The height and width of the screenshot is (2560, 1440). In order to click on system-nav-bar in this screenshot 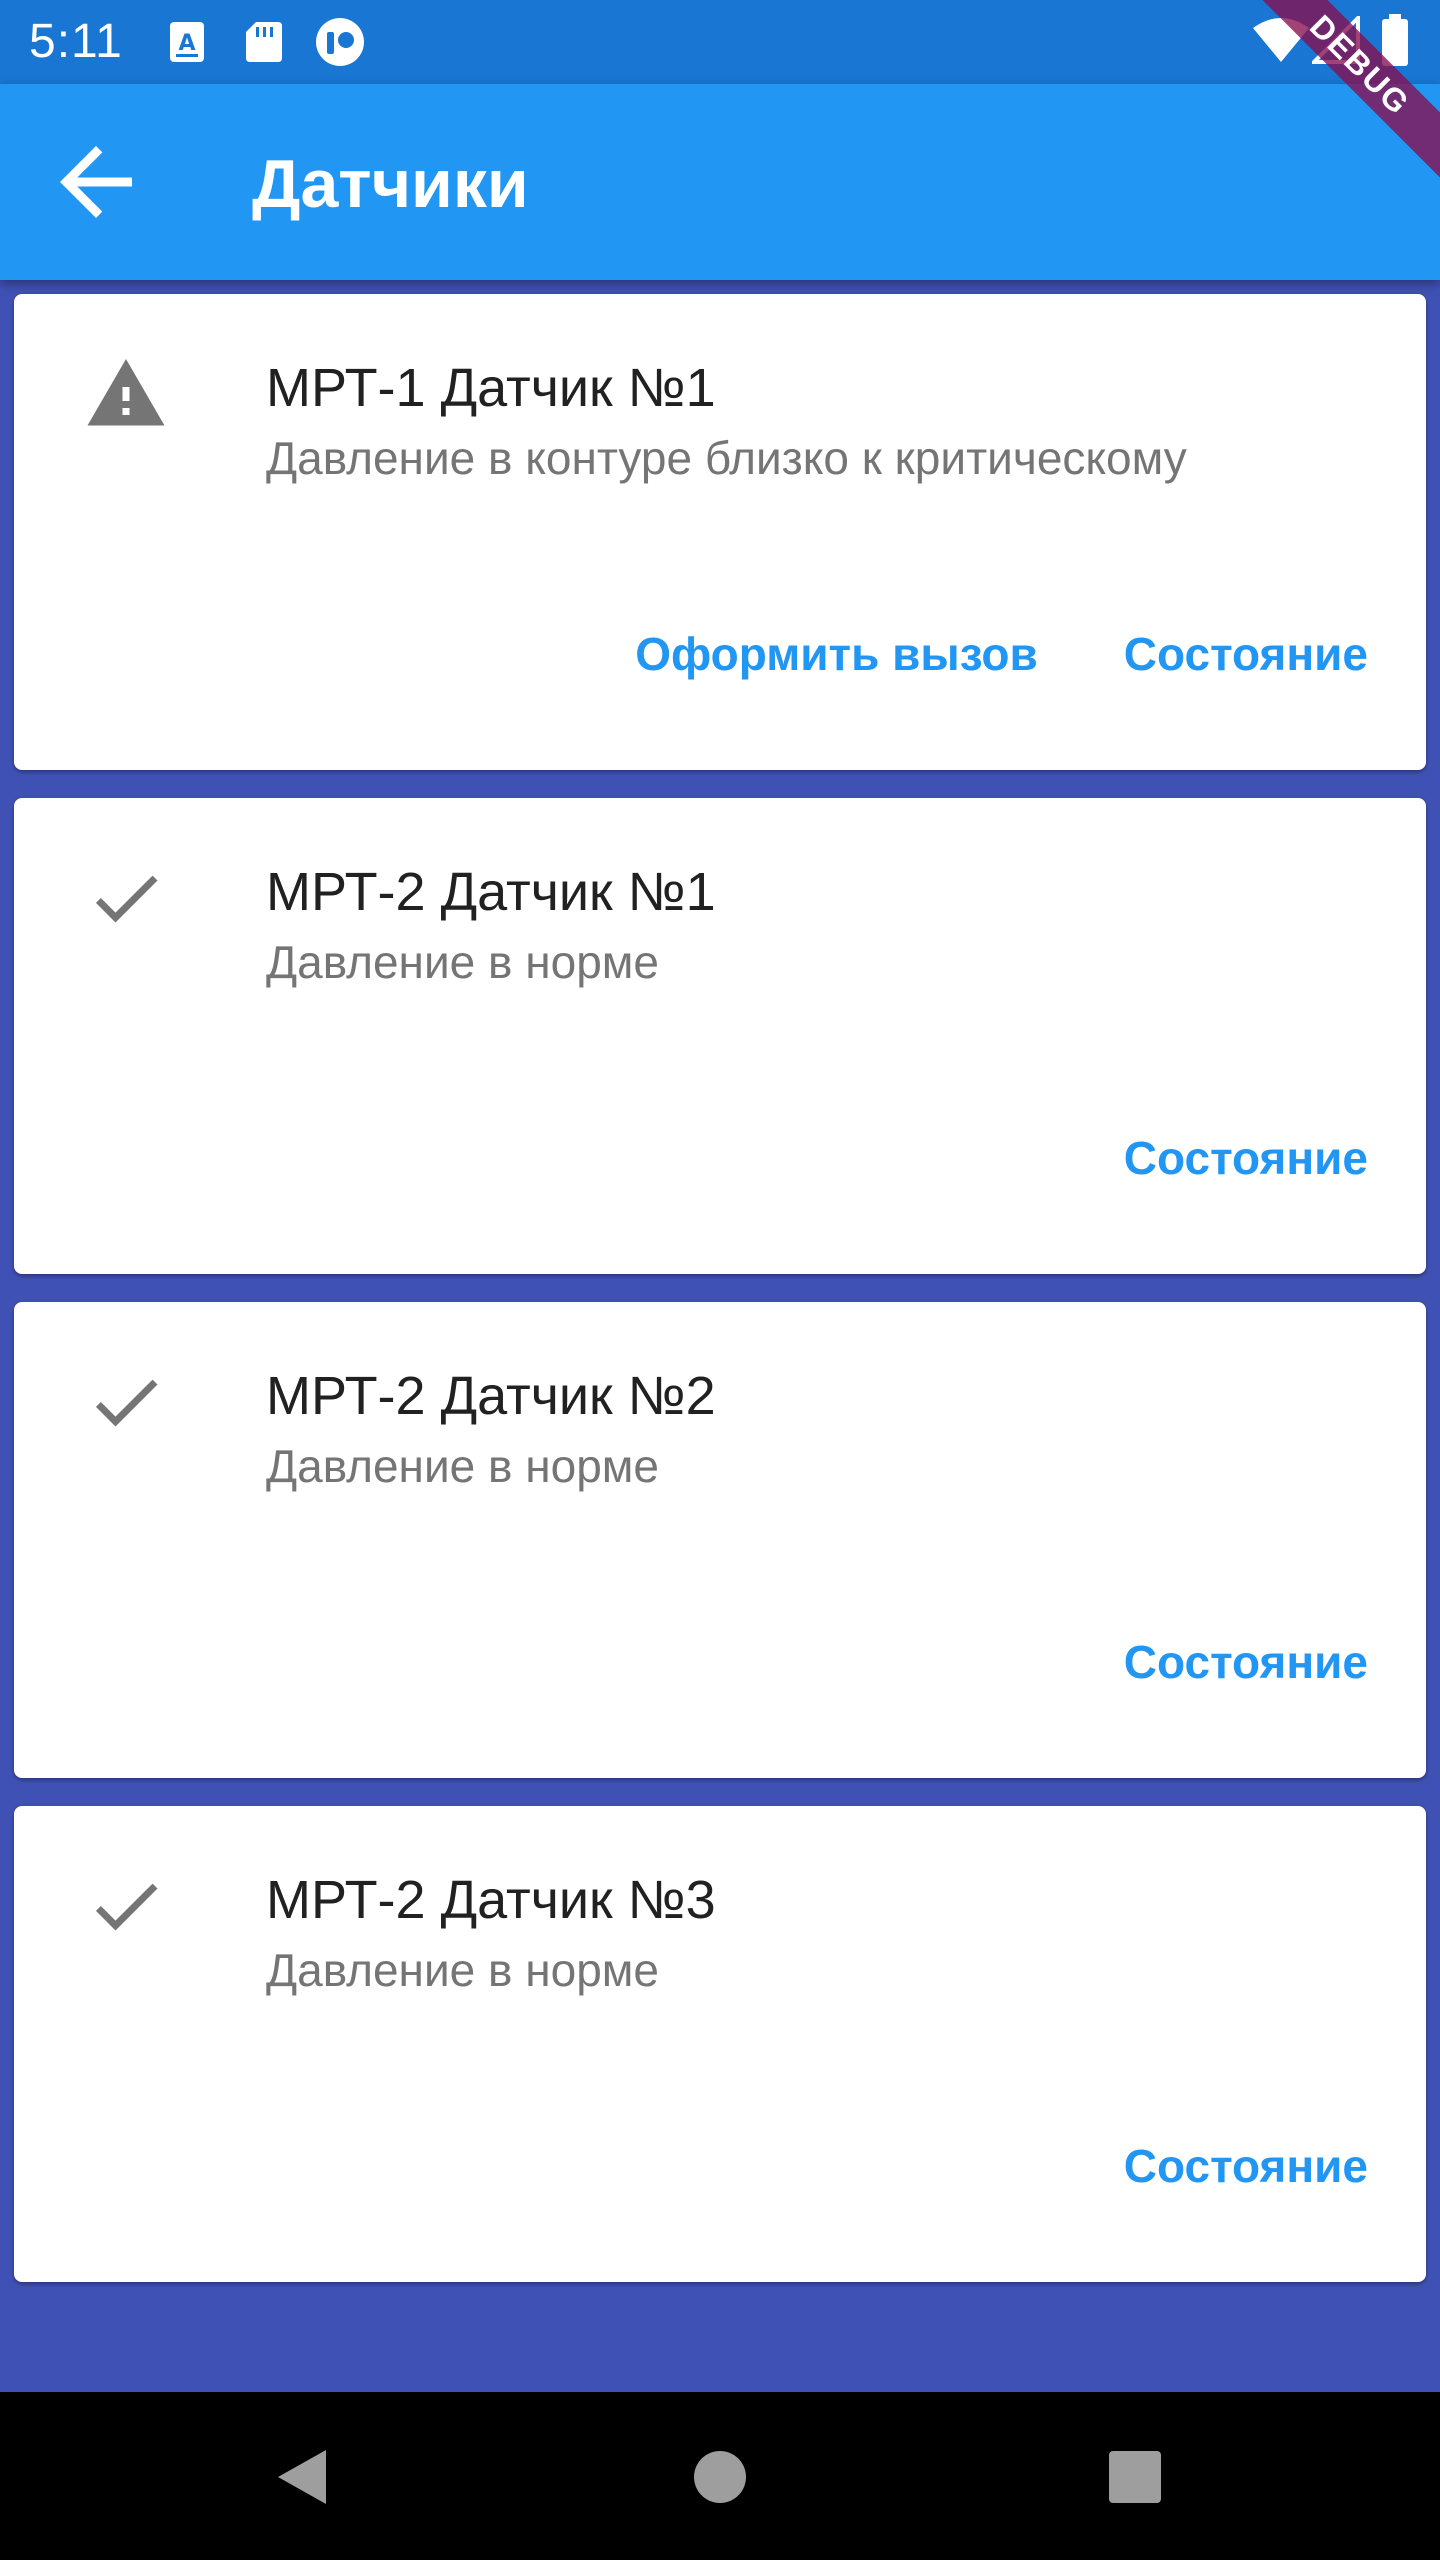, I will do `click(720, 2476)`.